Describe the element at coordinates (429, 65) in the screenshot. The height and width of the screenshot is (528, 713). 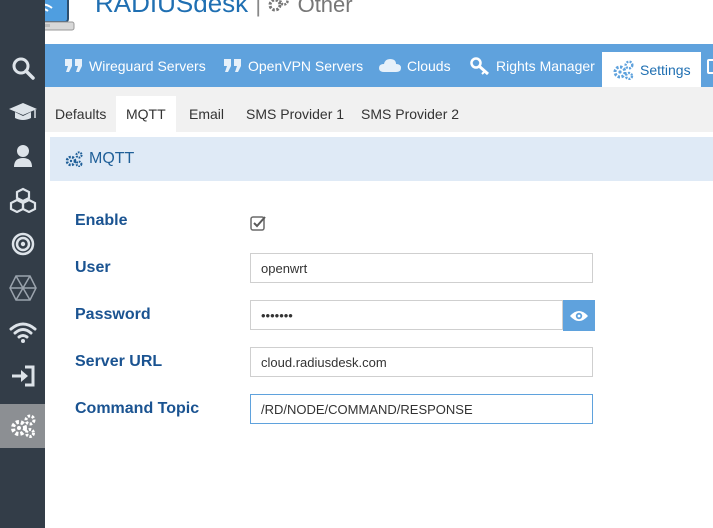
I see `tab-label: Clouds` at that location.